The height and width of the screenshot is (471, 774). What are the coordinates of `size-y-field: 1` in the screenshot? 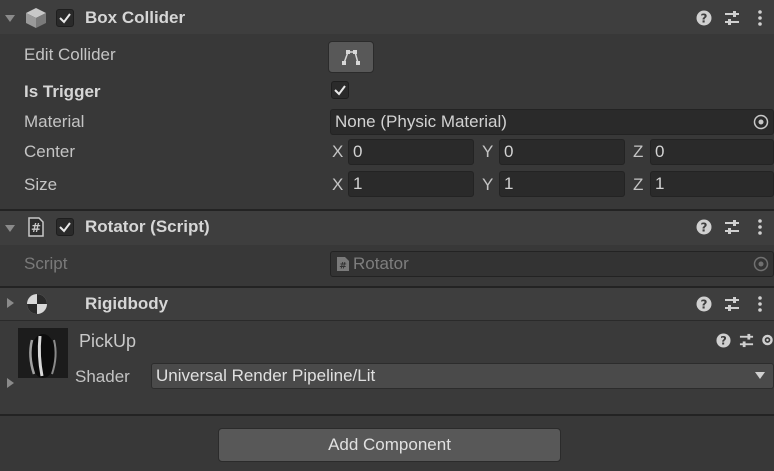 It's located at (562, 184).